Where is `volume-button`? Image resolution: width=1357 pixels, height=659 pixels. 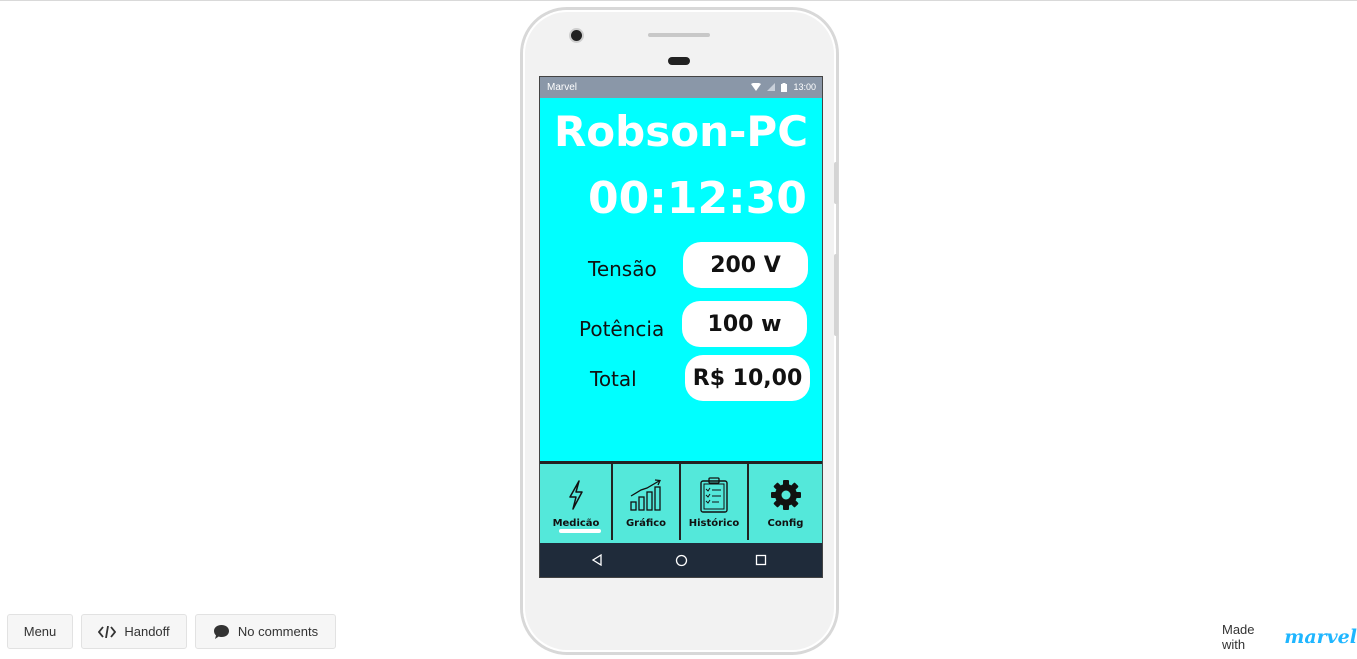 volume-button is located at coordinates (836, 295).